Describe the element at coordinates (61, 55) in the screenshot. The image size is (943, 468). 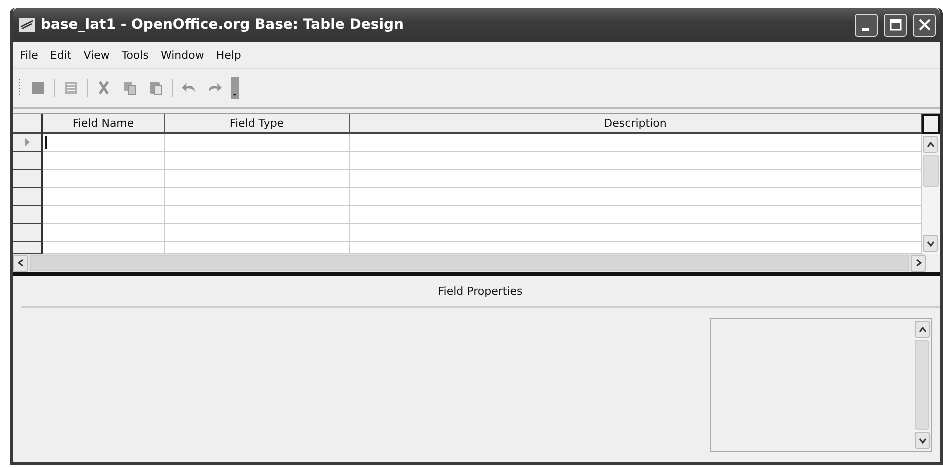
I see `menu-item: Edit` at that location.